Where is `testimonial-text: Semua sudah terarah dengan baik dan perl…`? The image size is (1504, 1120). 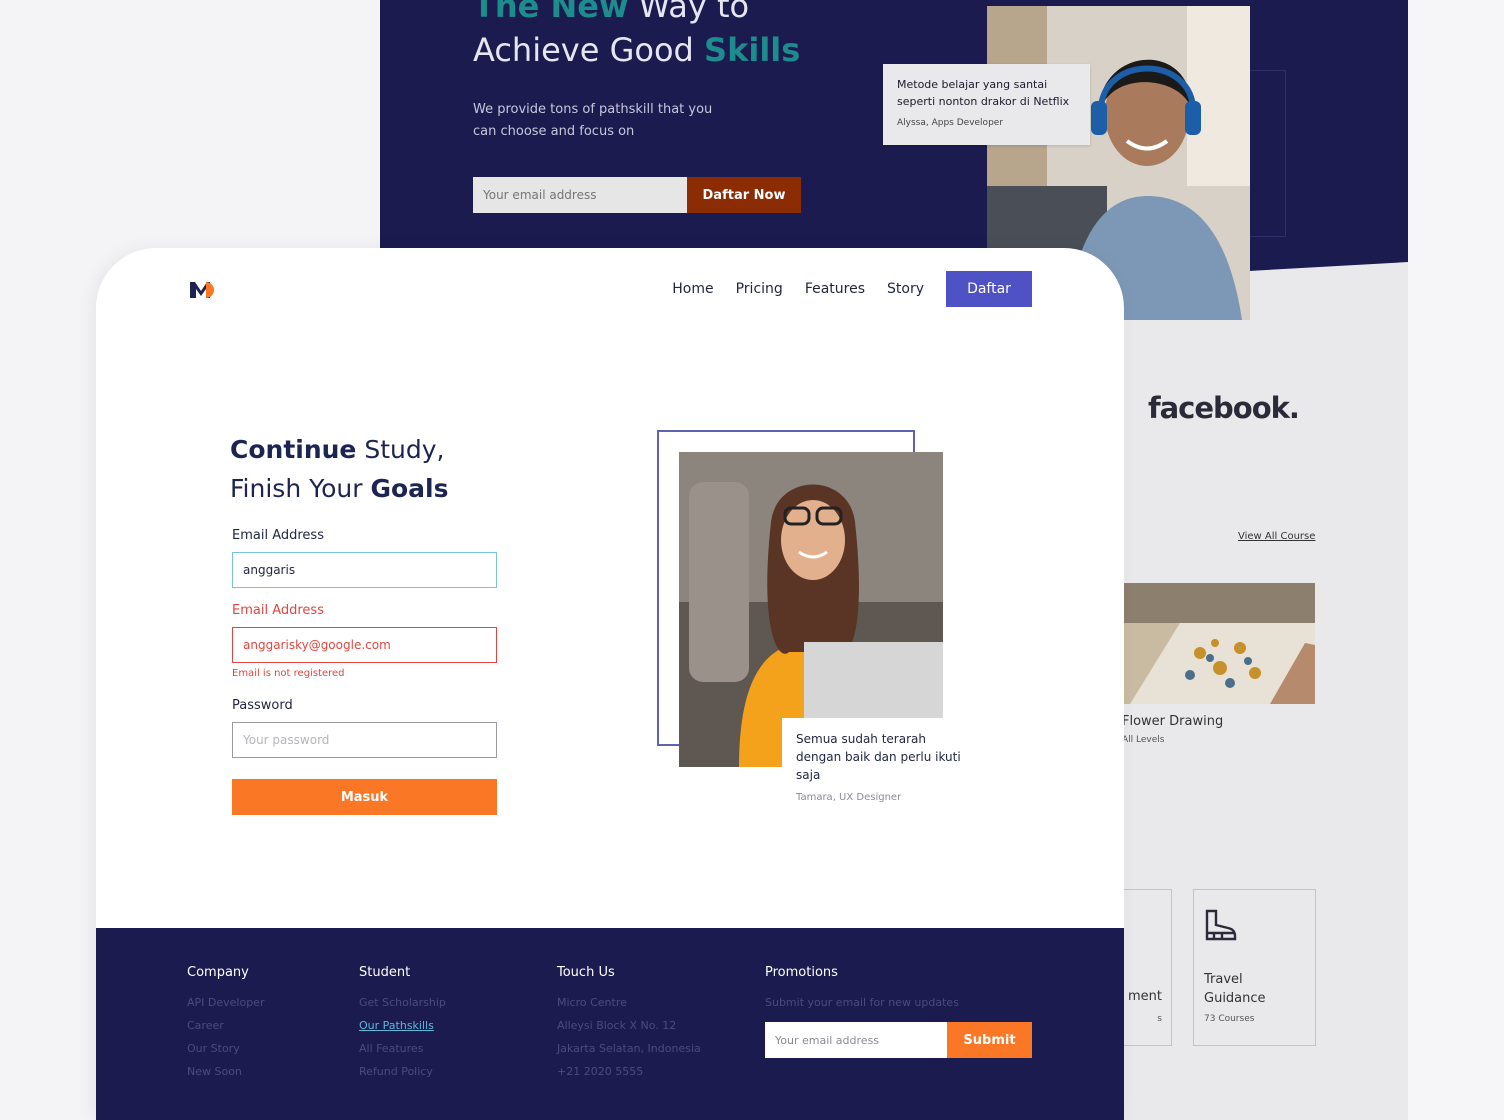
testimonial-text: Semua sudah terarah dengan baik dan perl… is located at coordinates (878, 757).